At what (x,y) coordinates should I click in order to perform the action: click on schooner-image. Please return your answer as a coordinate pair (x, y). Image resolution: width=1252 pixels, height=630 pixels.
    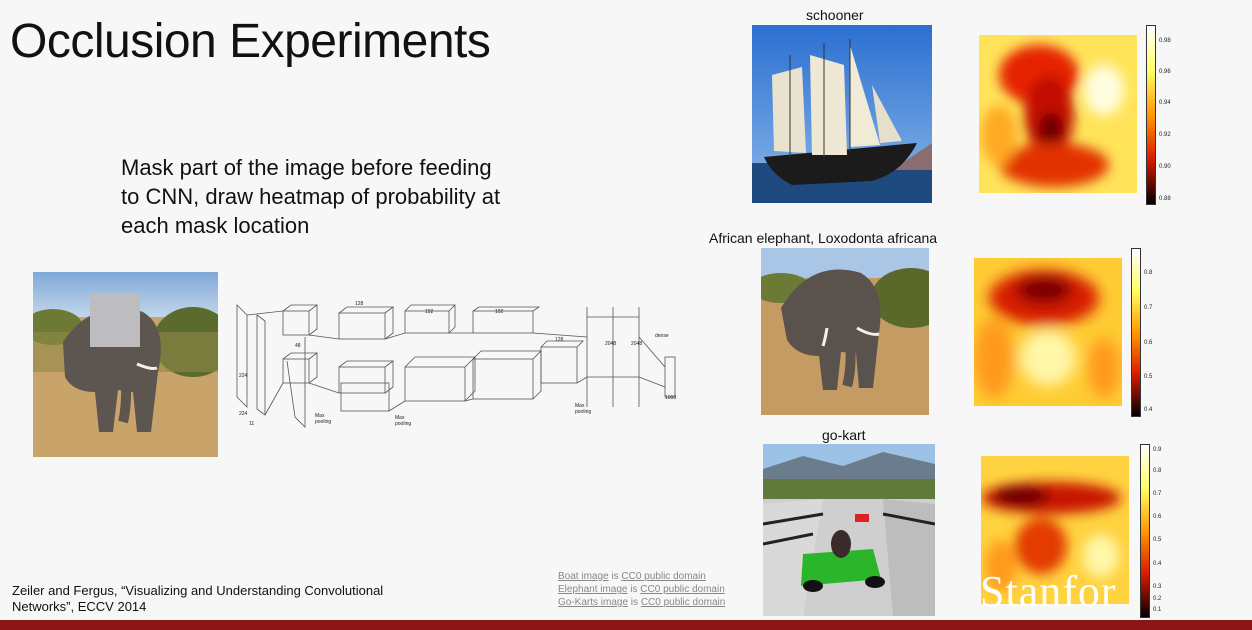
    Looking at the image, I should click on (842, 114).